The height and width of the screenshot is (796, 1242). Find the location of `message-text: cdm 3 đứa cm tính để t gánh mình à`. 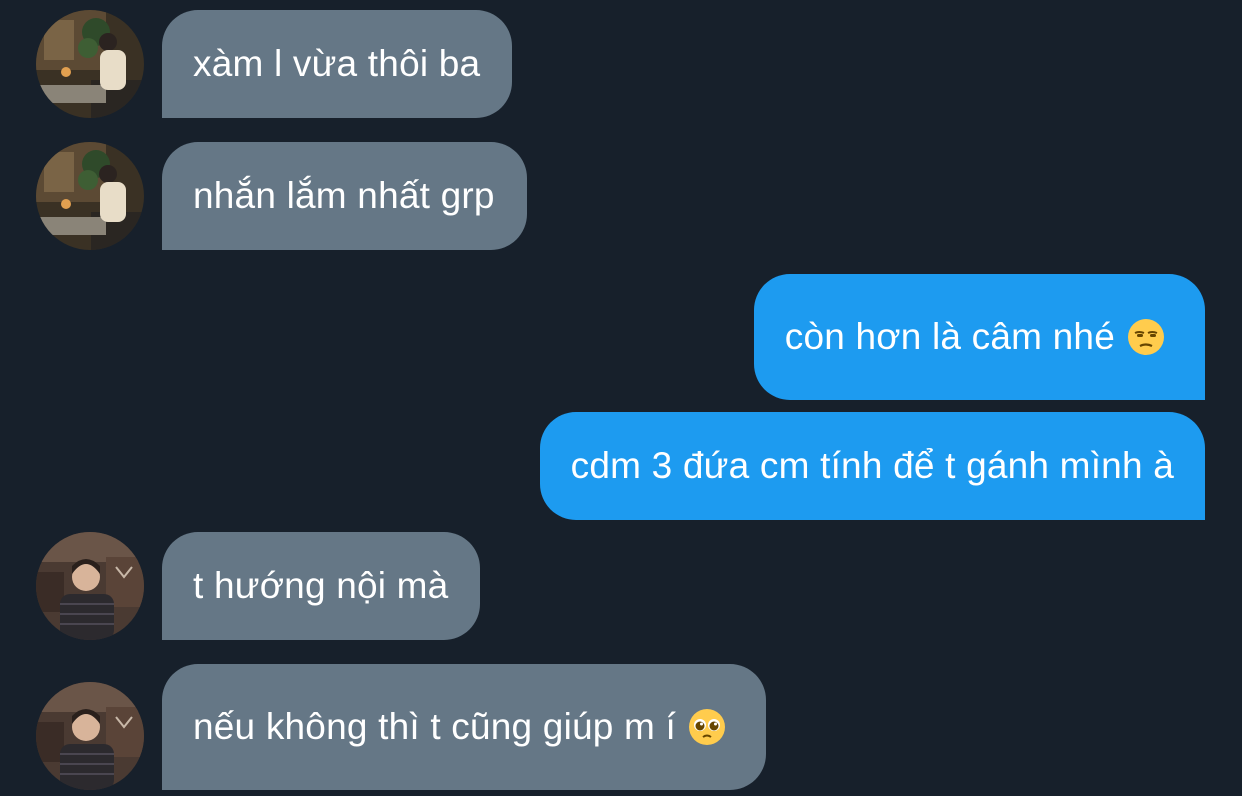

message-text: cdm 3 đứa cm tính để t gánh mình à is located at coordinates (872, 465).